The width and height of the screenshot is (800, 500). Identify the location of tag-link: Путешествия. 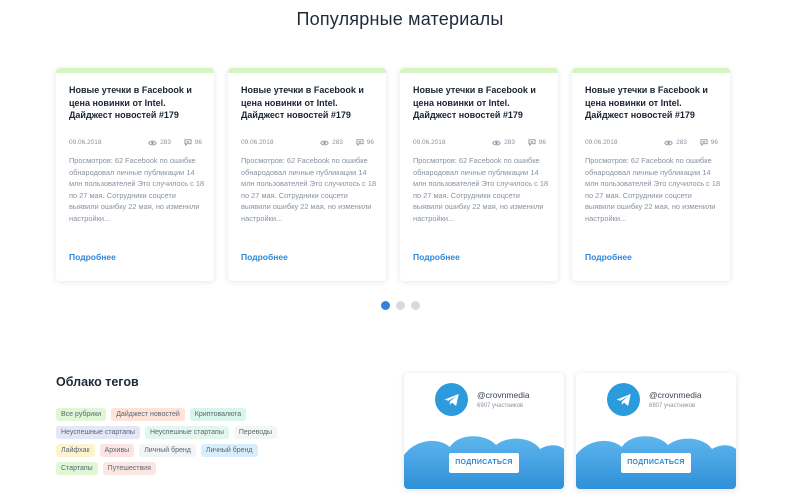
(129, 468).